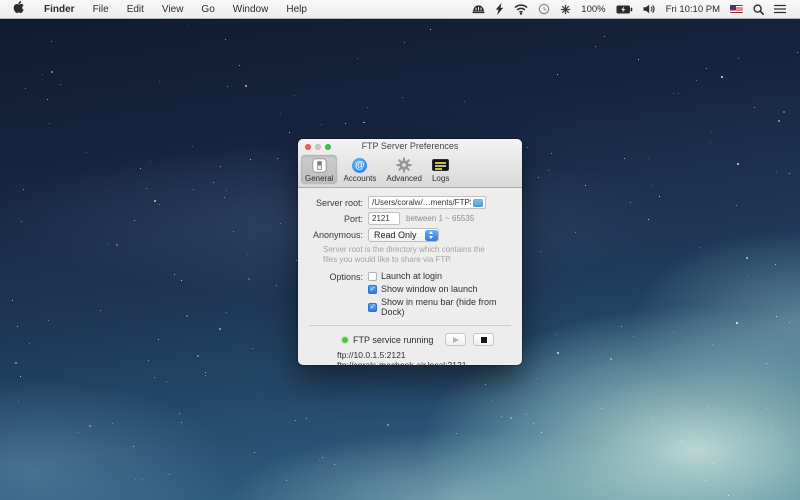 The image size is (800, 500). I want to click on traffic-lights, so click(318, 147).